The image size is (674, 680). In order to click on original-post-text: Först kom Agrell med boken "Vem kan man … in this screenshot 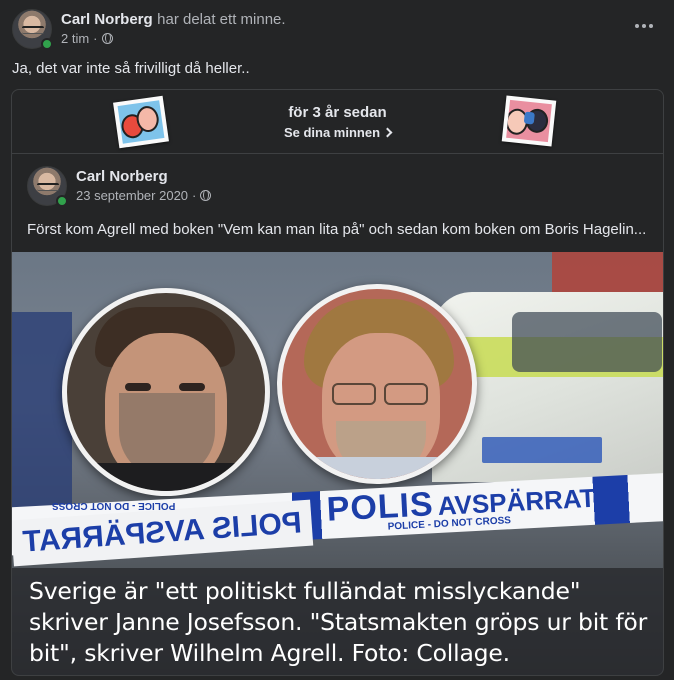, I will do `click(337, 229)`.